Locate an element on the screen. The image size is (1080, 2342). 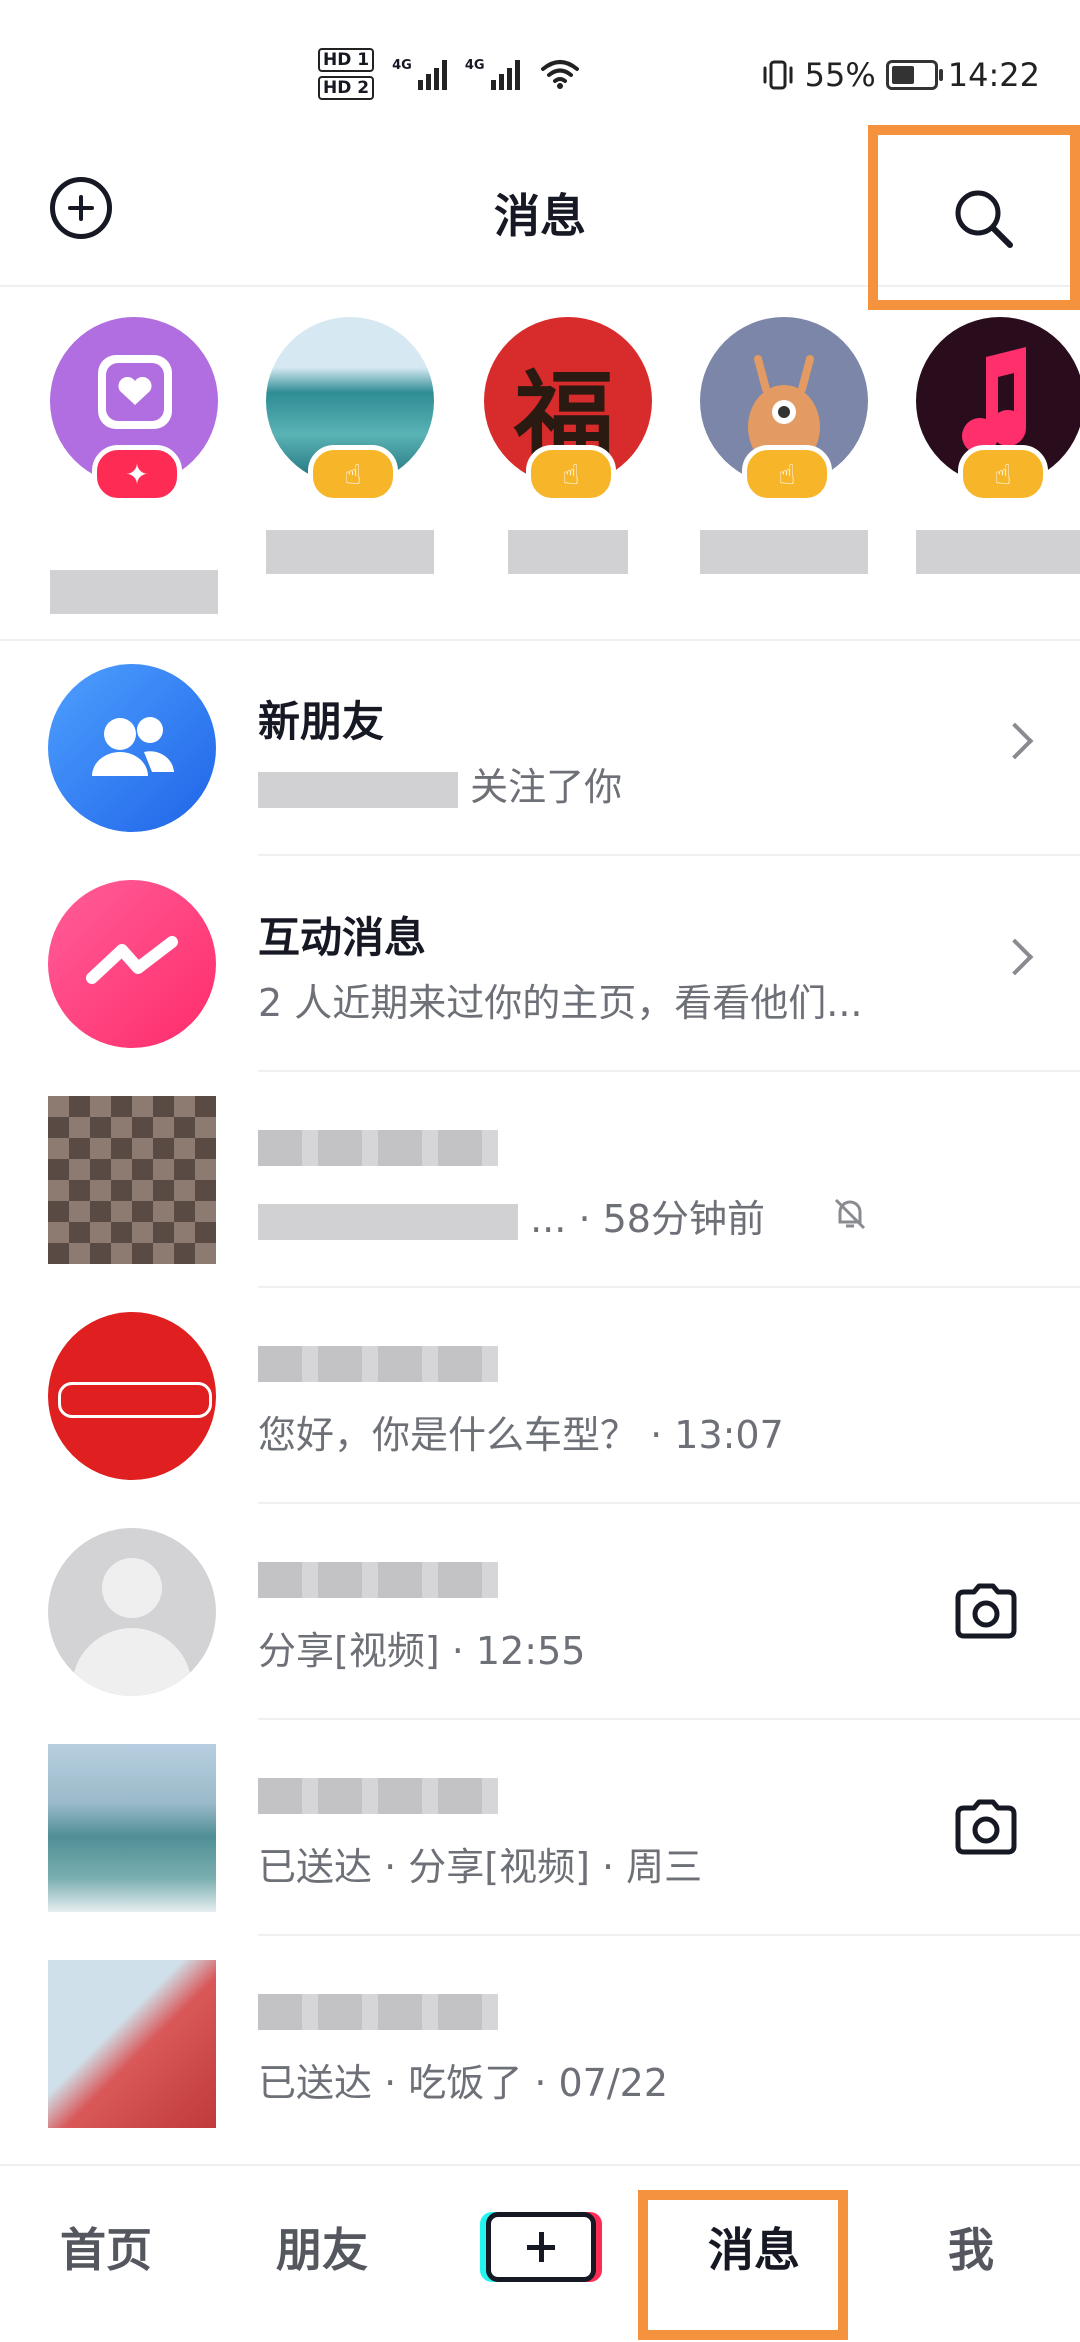
story-item: ✦ is located at coordinates (134, 465).